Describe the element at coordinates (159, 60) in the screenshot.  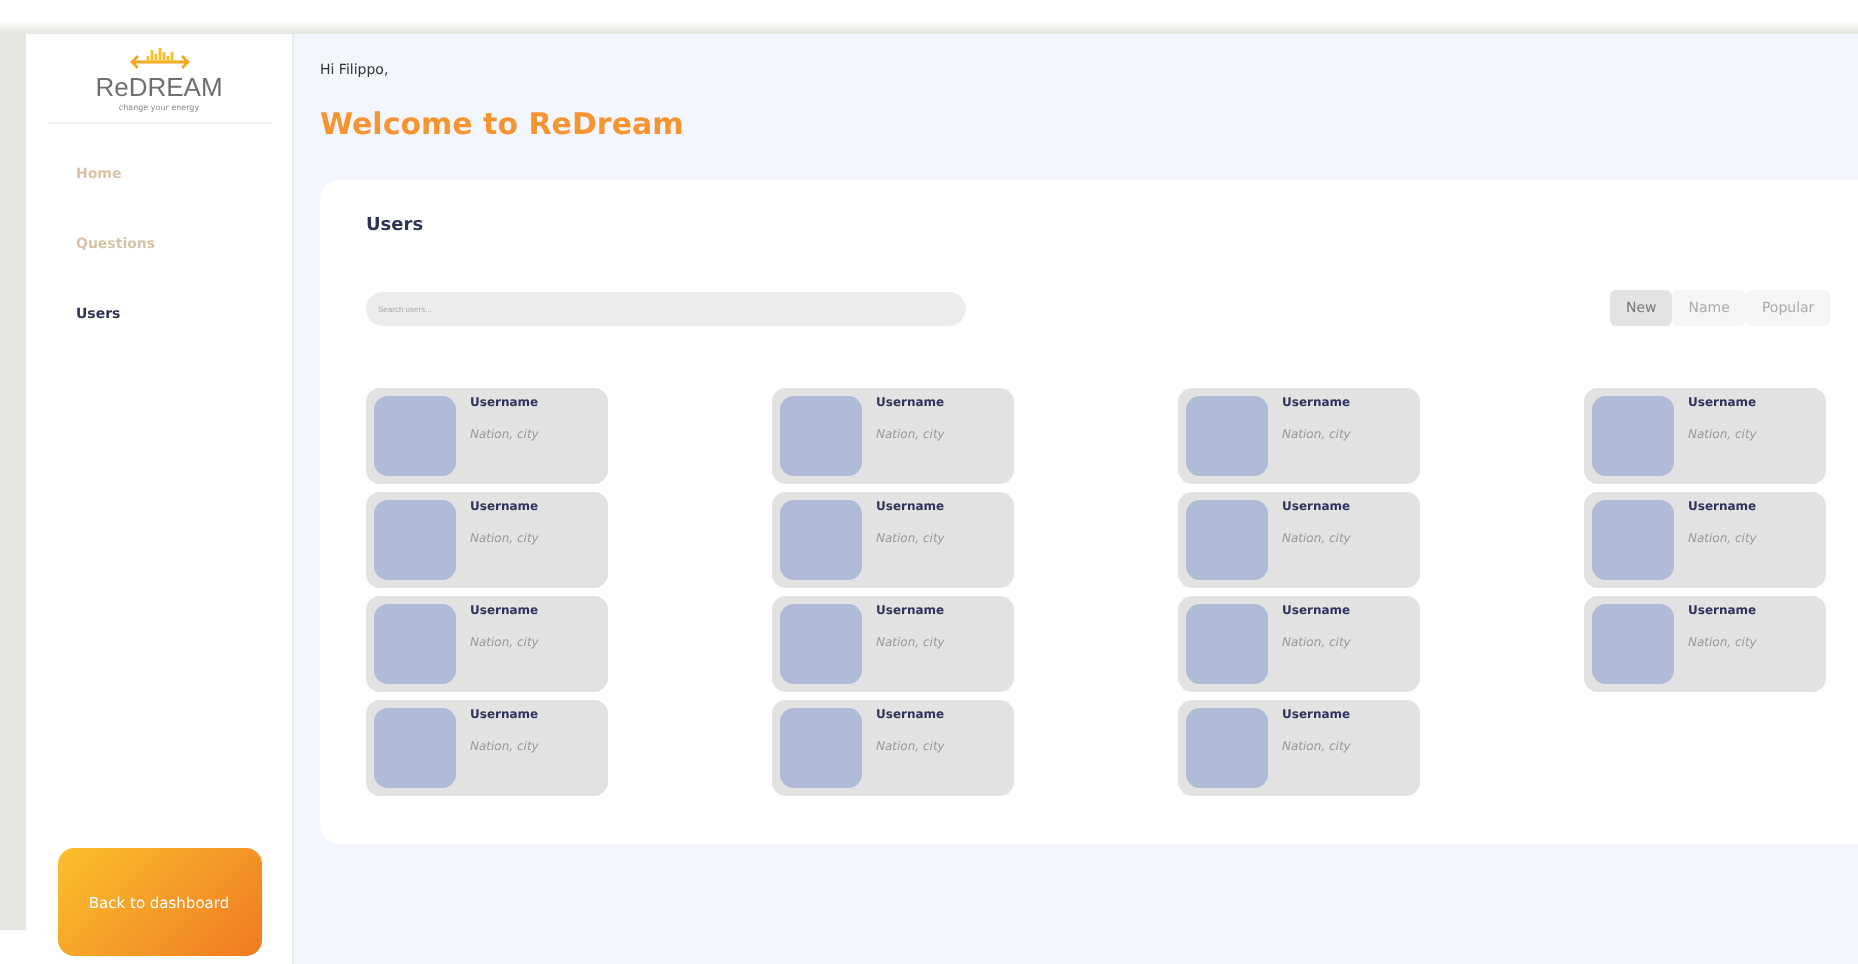
I see `logo-icon` at that location.